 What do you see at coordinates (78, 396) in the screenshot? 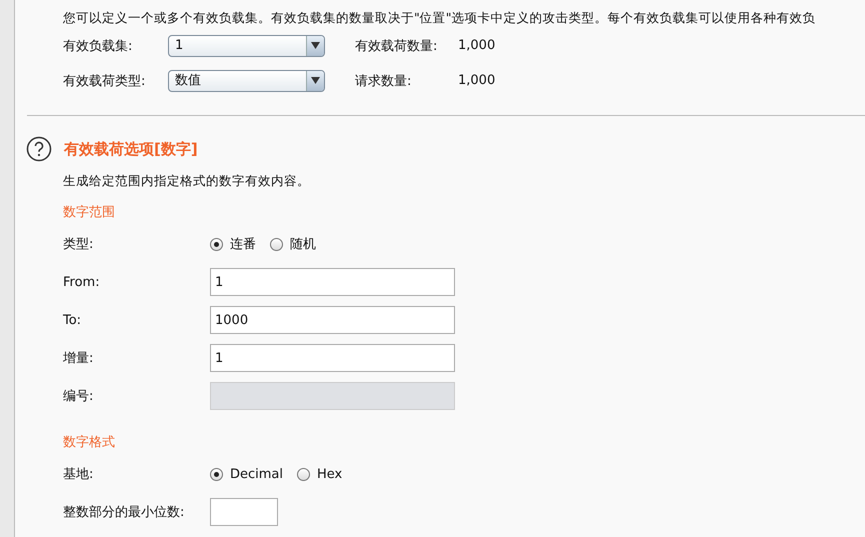
I see `field-label: 编号:` at bounding box center [78, 396].